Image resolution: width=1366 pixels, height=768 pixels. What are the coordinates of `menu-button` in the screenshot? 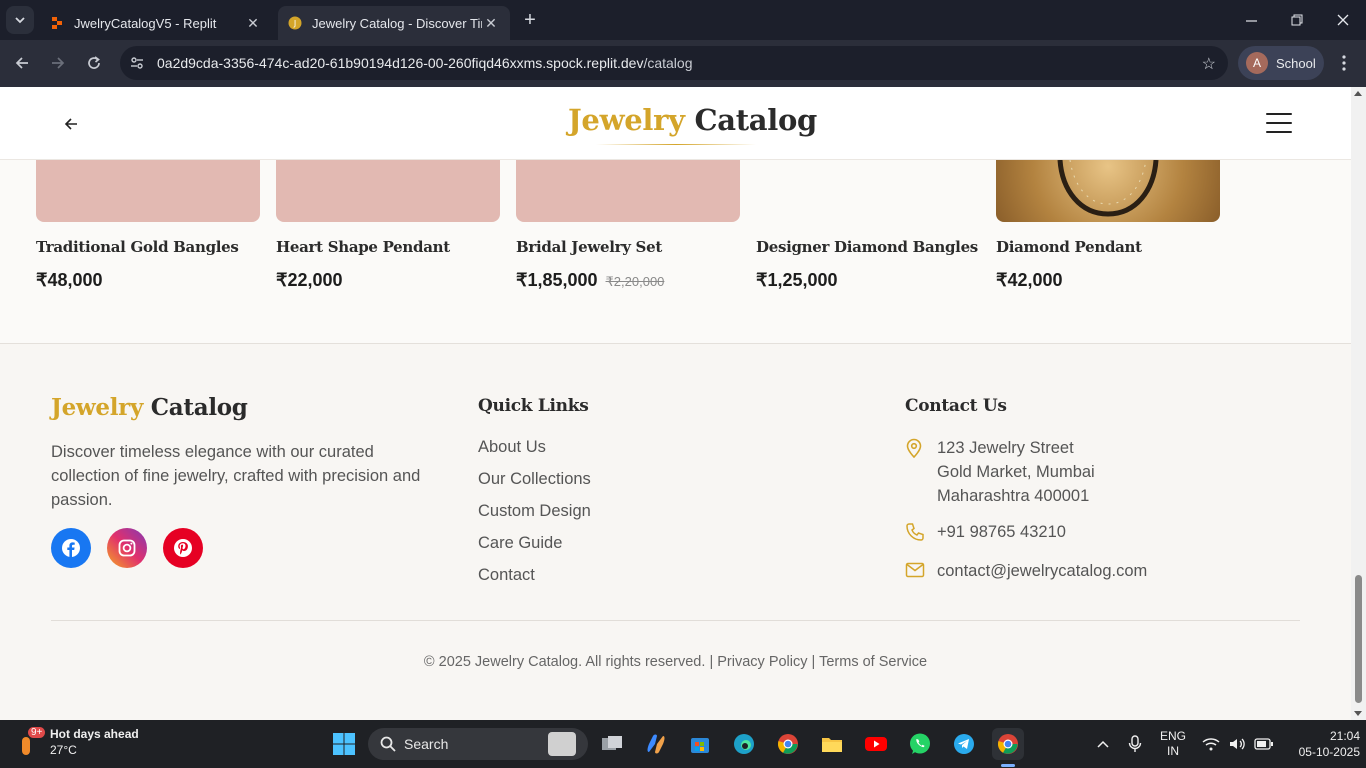 It's located at (1279, 123).